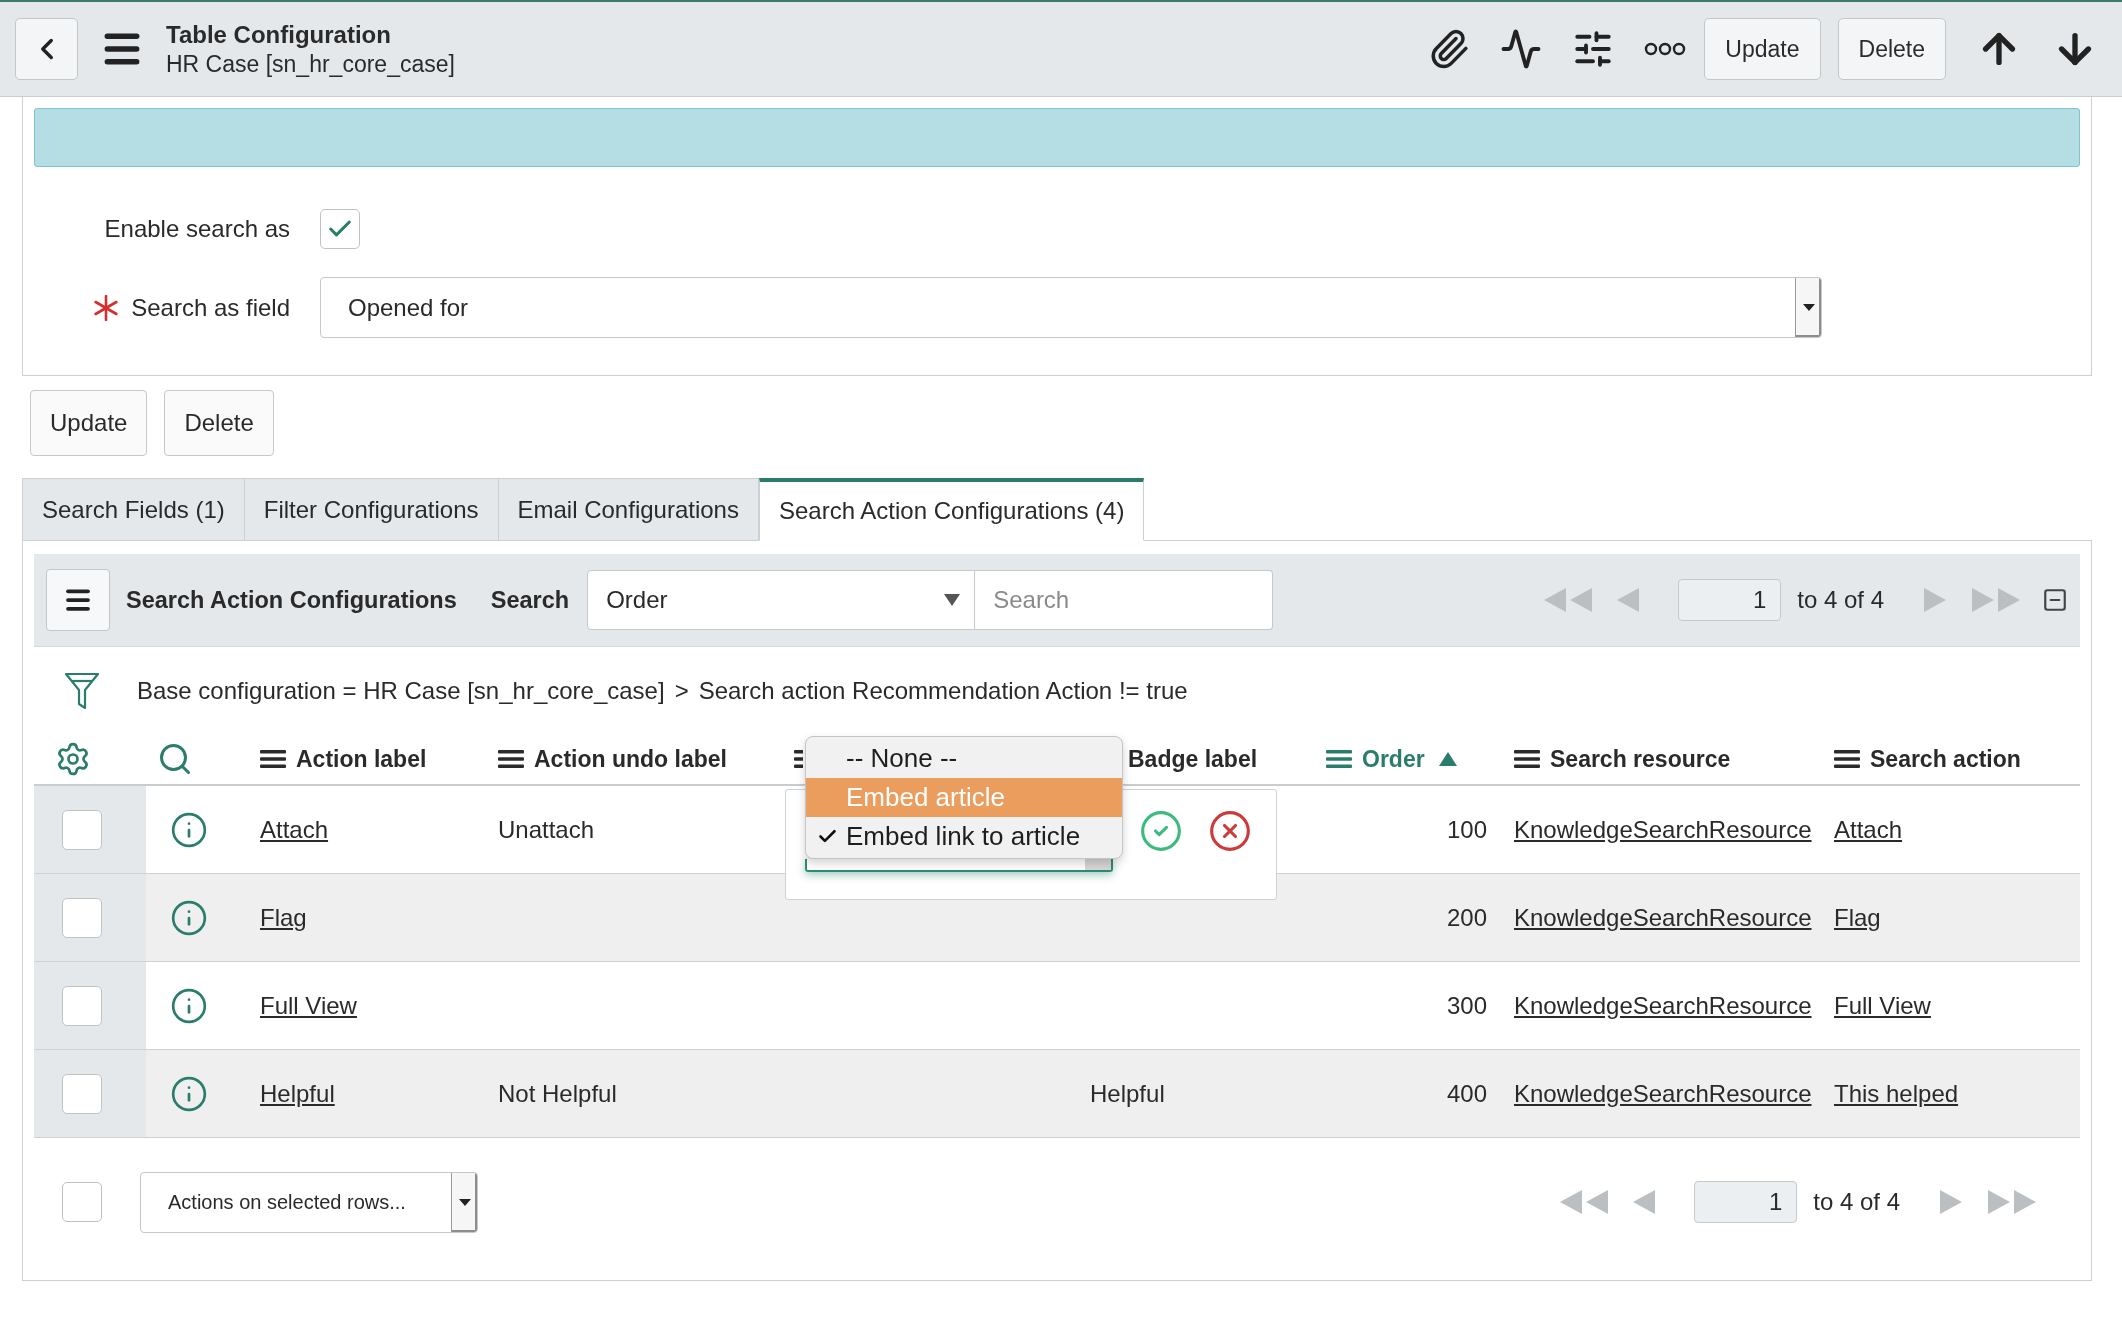  Describe the element at coordinates (1622, 759) in the screenshot. I see `column-header: Search resource` at that location.